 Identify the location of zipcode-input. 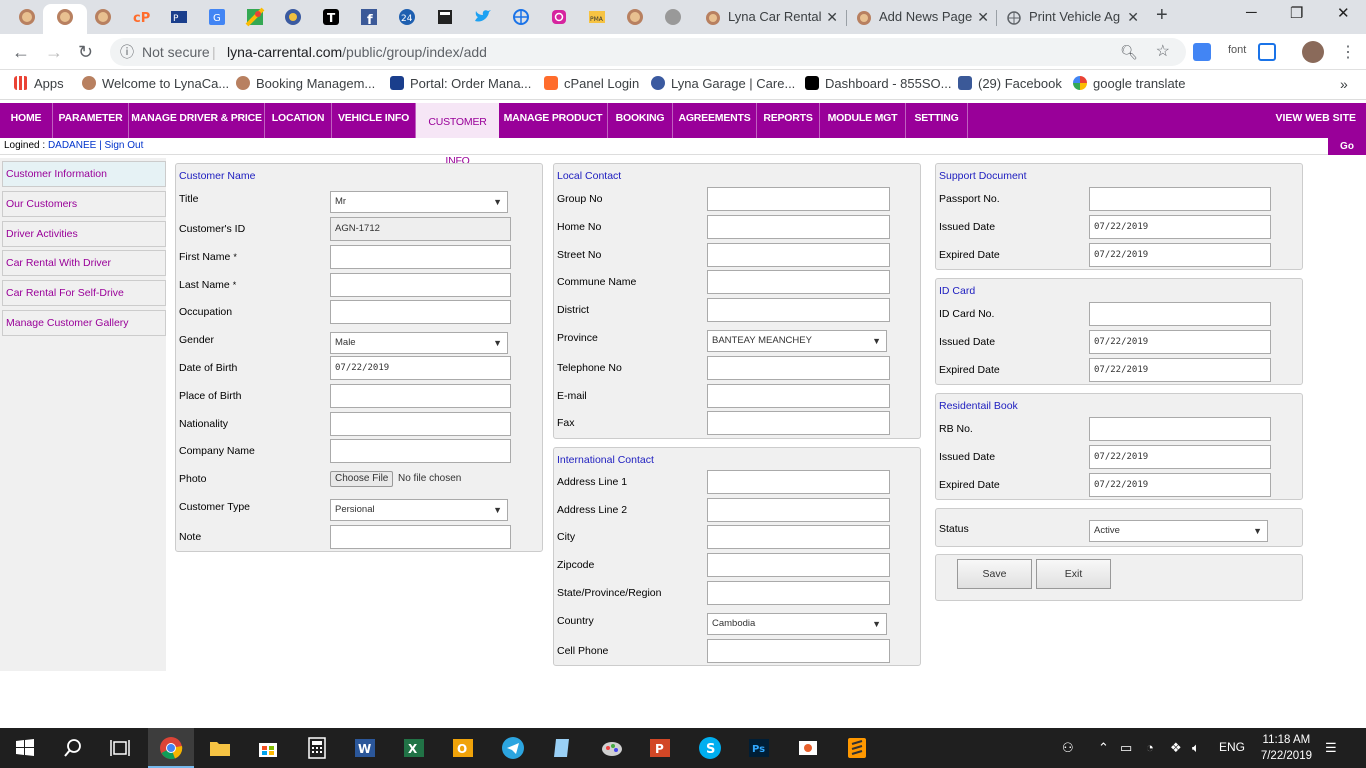
(798, 565).